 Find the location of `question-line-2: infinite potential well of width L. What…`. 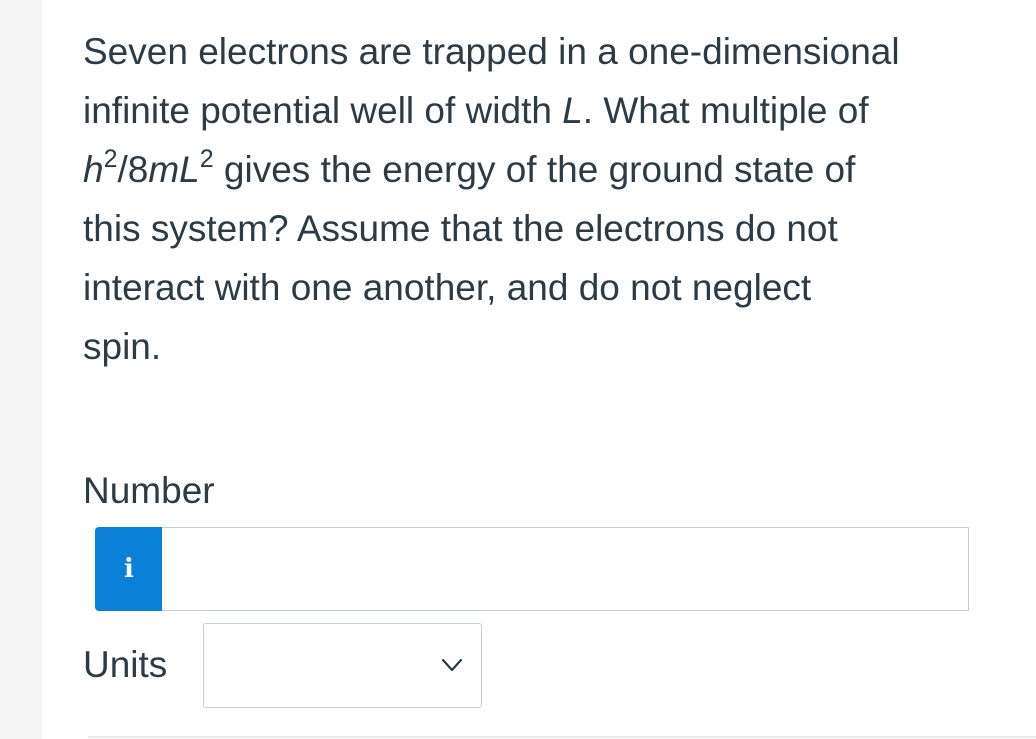

question-line-2: infinite potential well of width L. What… is located at coordinates (548, 110).